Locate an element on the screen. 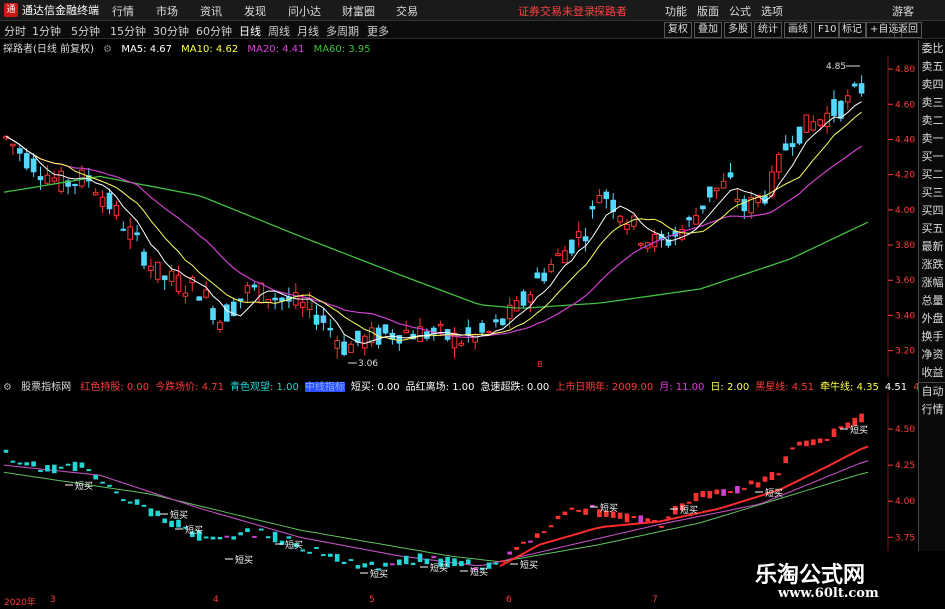 The image size is (945, 609). tool-biaoji: 标记 is located at coordinates (852, 30).